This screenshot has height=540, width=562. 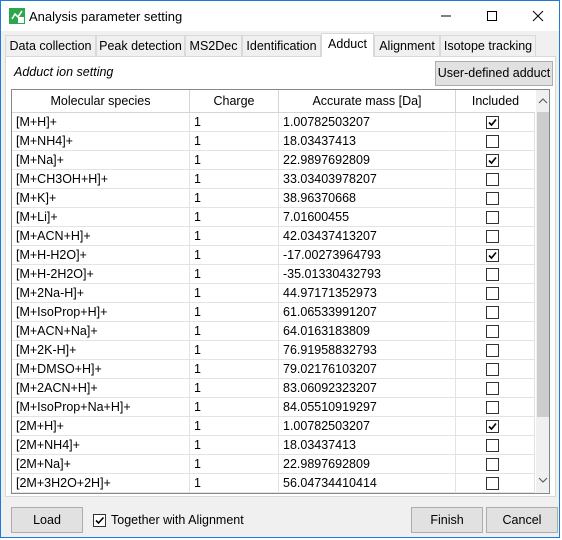 What do you see at coordinates (367, 350) in the screenshot?
I see `cell-mass: 76.91958832793` at bounding box center [367, 350].